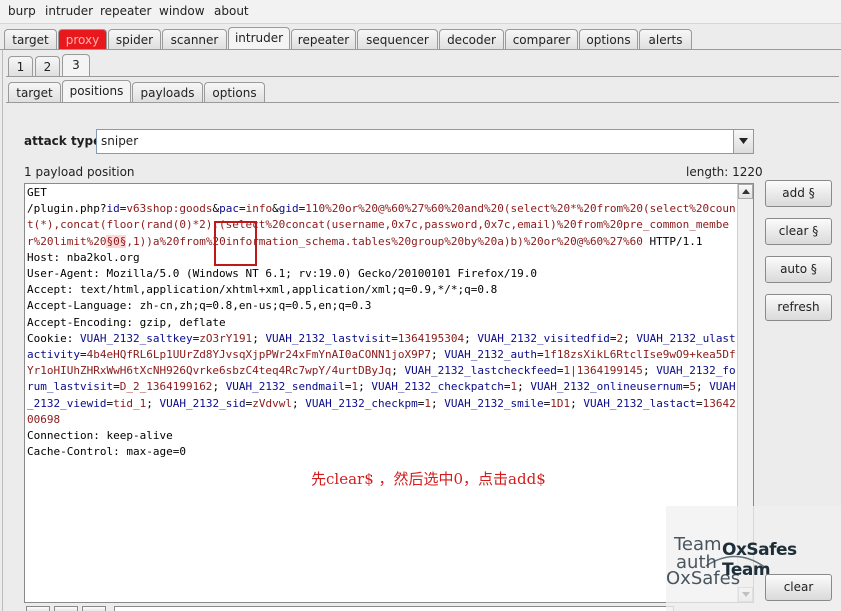  What do you see at coordinates (753, 558) in the screenshot?
I see `watermark: Team auth OxSafes OxSafes Team clear` at bounding box center [753, 558].